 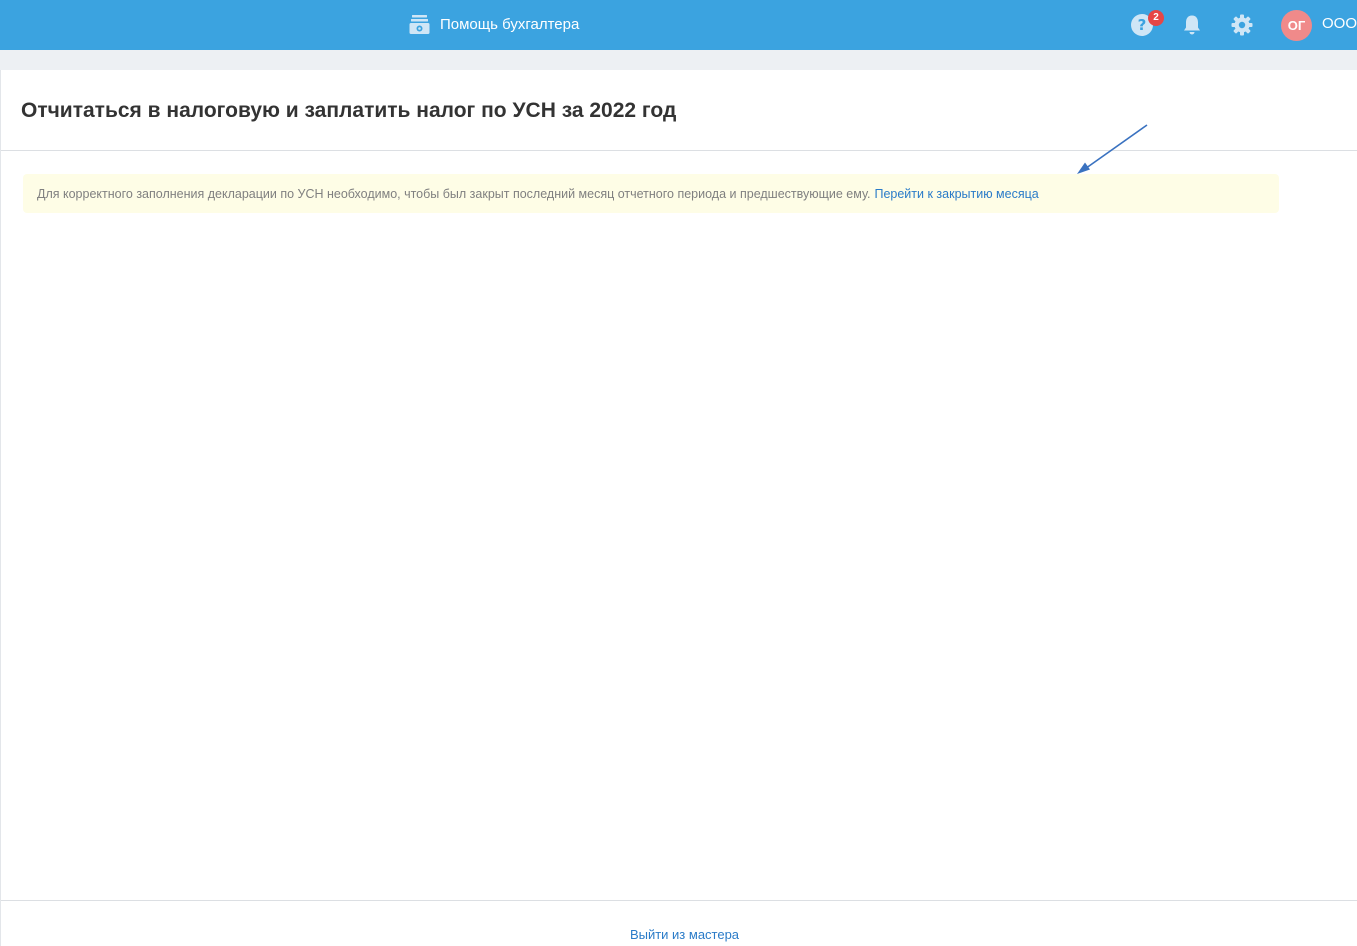 I want to click on gear-icon, so click(x=1242, y=25).